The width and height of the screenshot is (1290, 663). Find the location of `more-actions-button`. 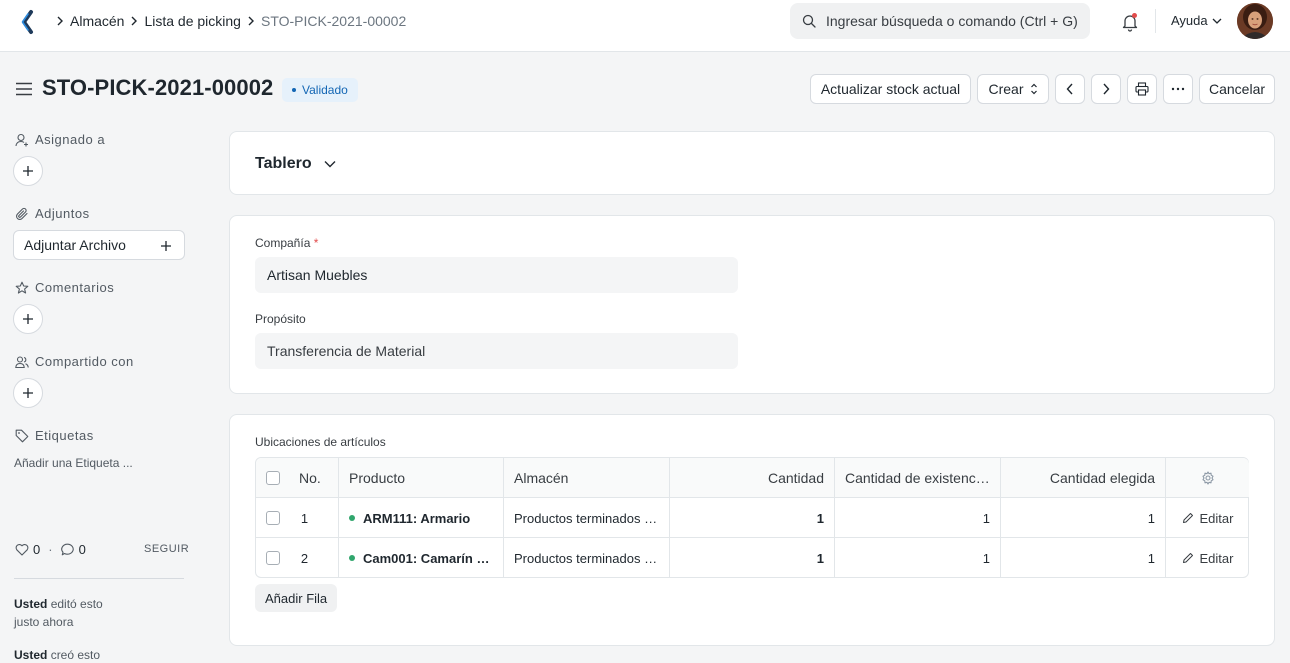

more-actions-button is located at coordinates (1178, 89).